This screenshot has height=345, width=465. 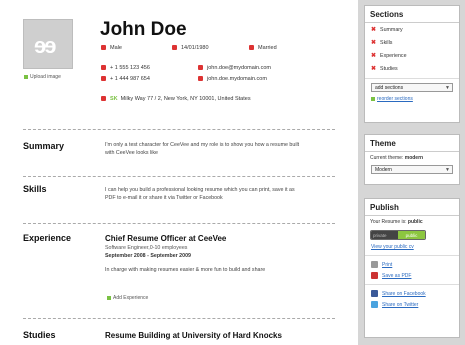 What do you see at coordinates (393, 56) in the screenshot?
I see `section-item-label: Experience` at bounding box center [393, 56].